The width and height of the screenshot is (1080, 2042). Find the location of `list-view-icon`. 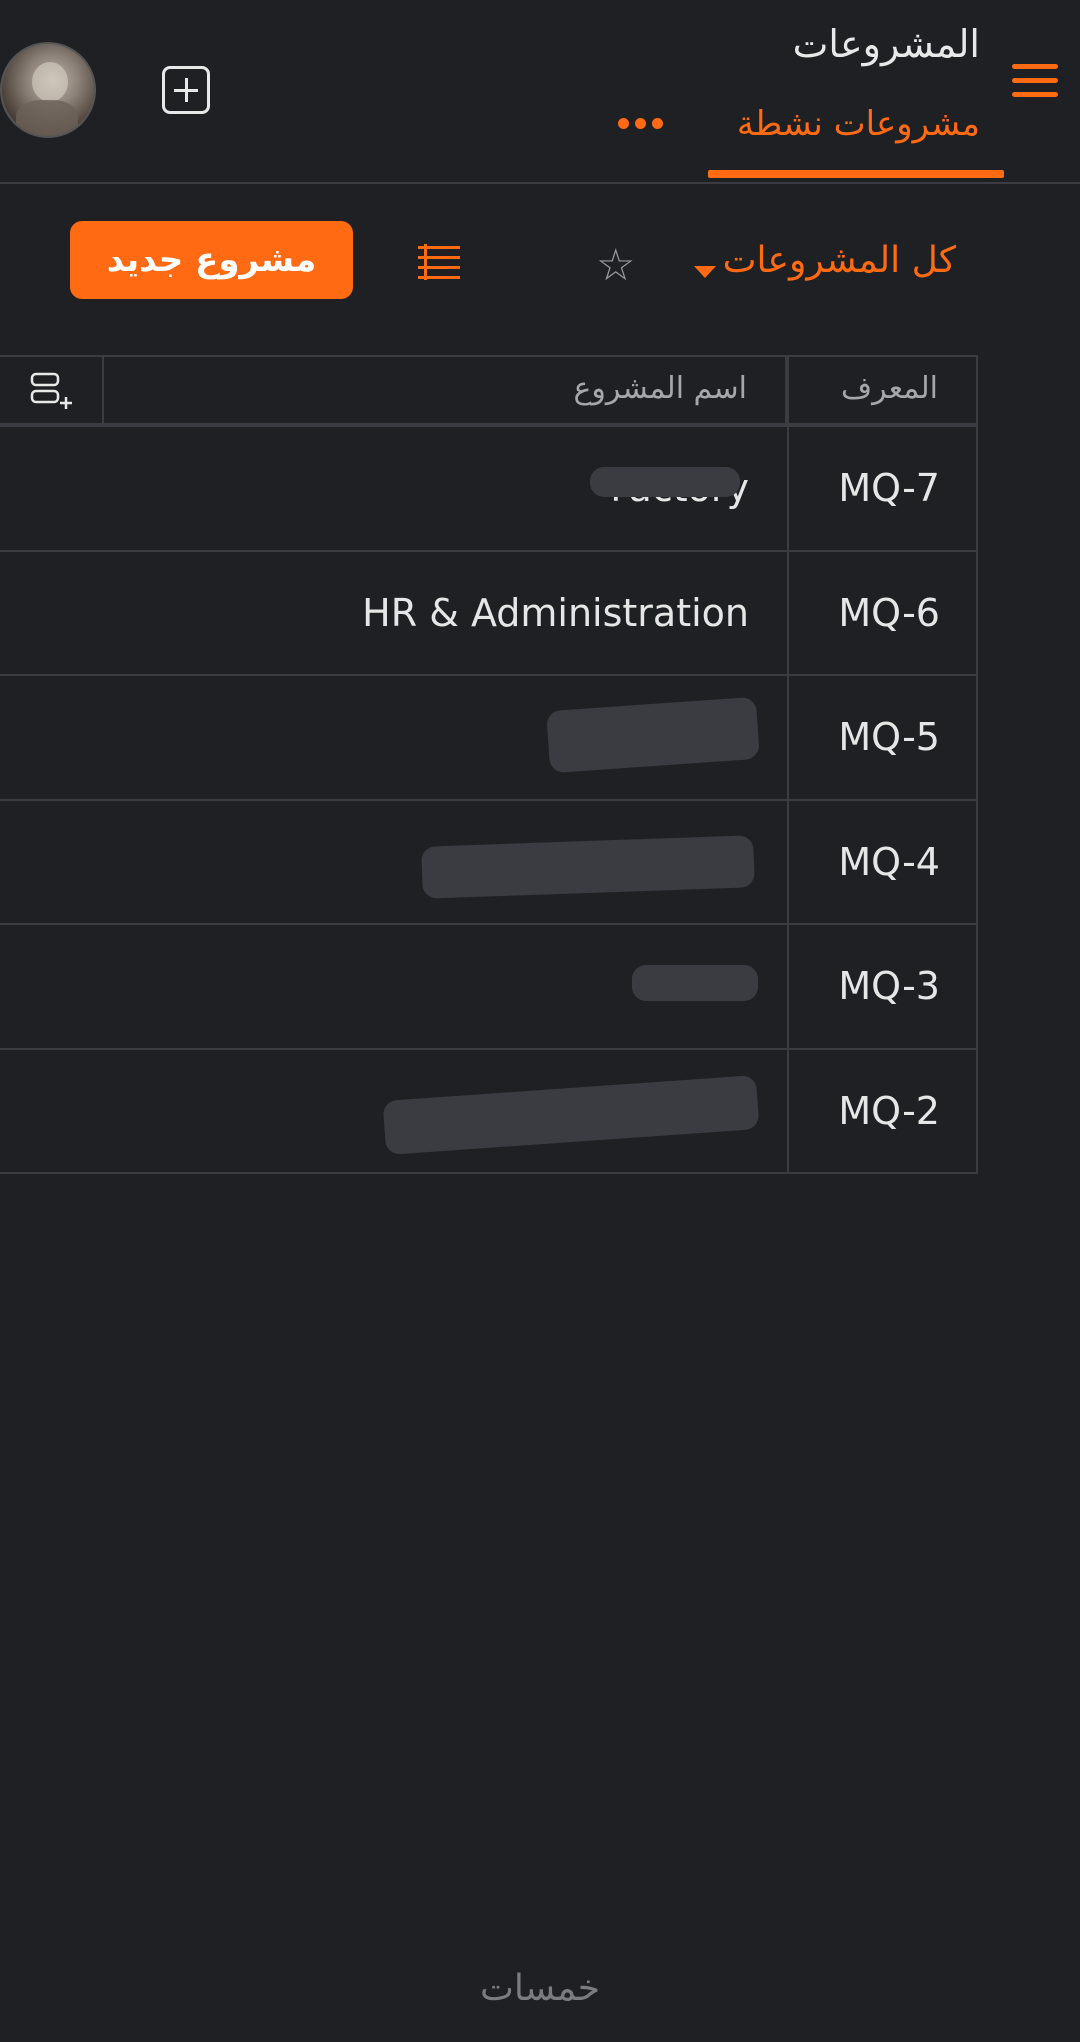

list-view-icon is located at coordinates (442, 264).